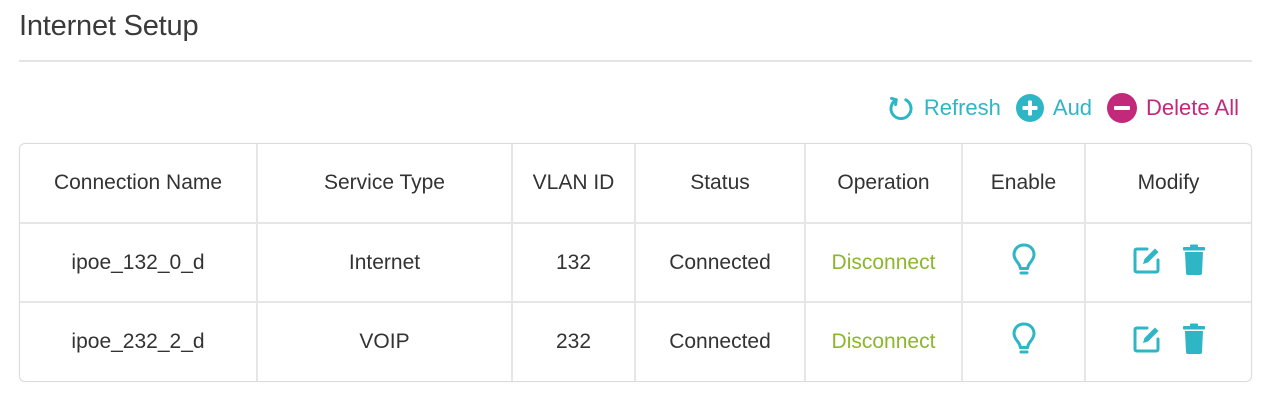  Describe the element at coordinates (1192, 107) in the screenshot. I see `delete-all-label: Delete All` at that location.